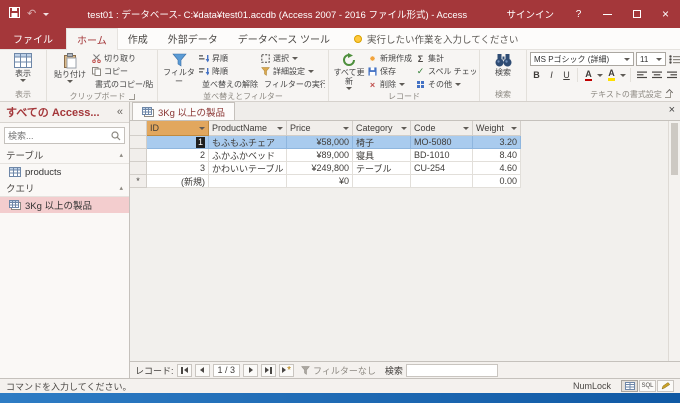 This screenshot has height=403, width=680. I want to click on cell-code: MO-5080, so click(442, 142).